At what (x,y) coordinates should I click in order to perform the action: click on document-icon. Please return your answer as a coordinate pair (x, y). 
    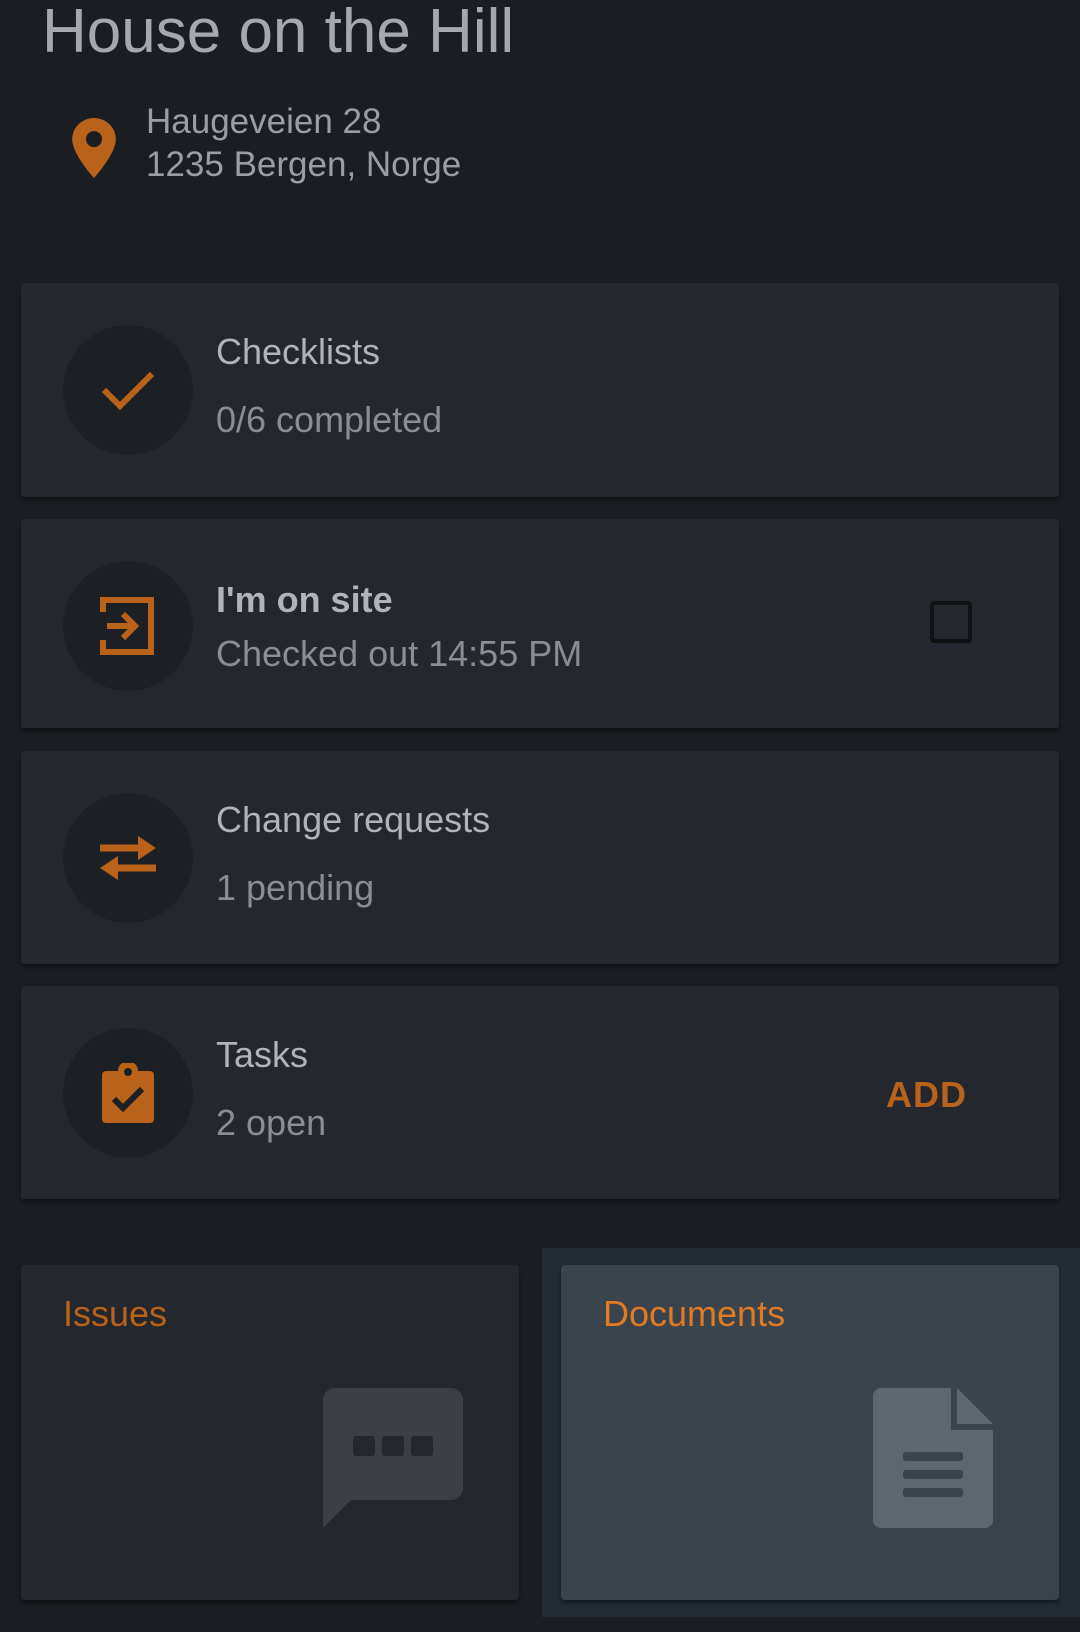
    Looking at the image, I should click on (933, 1458).